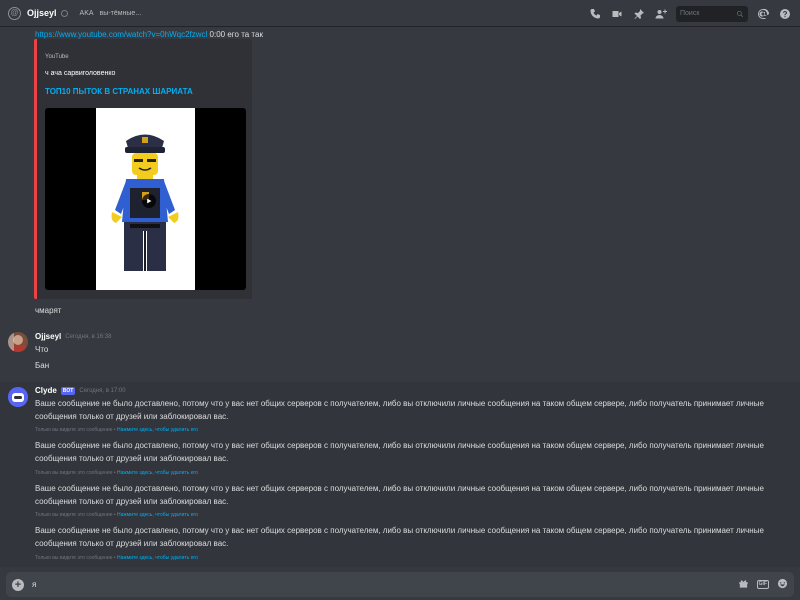 The width and height of the screenshot is (800, 600). What do you see at coordinates (743, 584) in the screenshot?
I see `gift-icon` at bounding box center [743, 584].